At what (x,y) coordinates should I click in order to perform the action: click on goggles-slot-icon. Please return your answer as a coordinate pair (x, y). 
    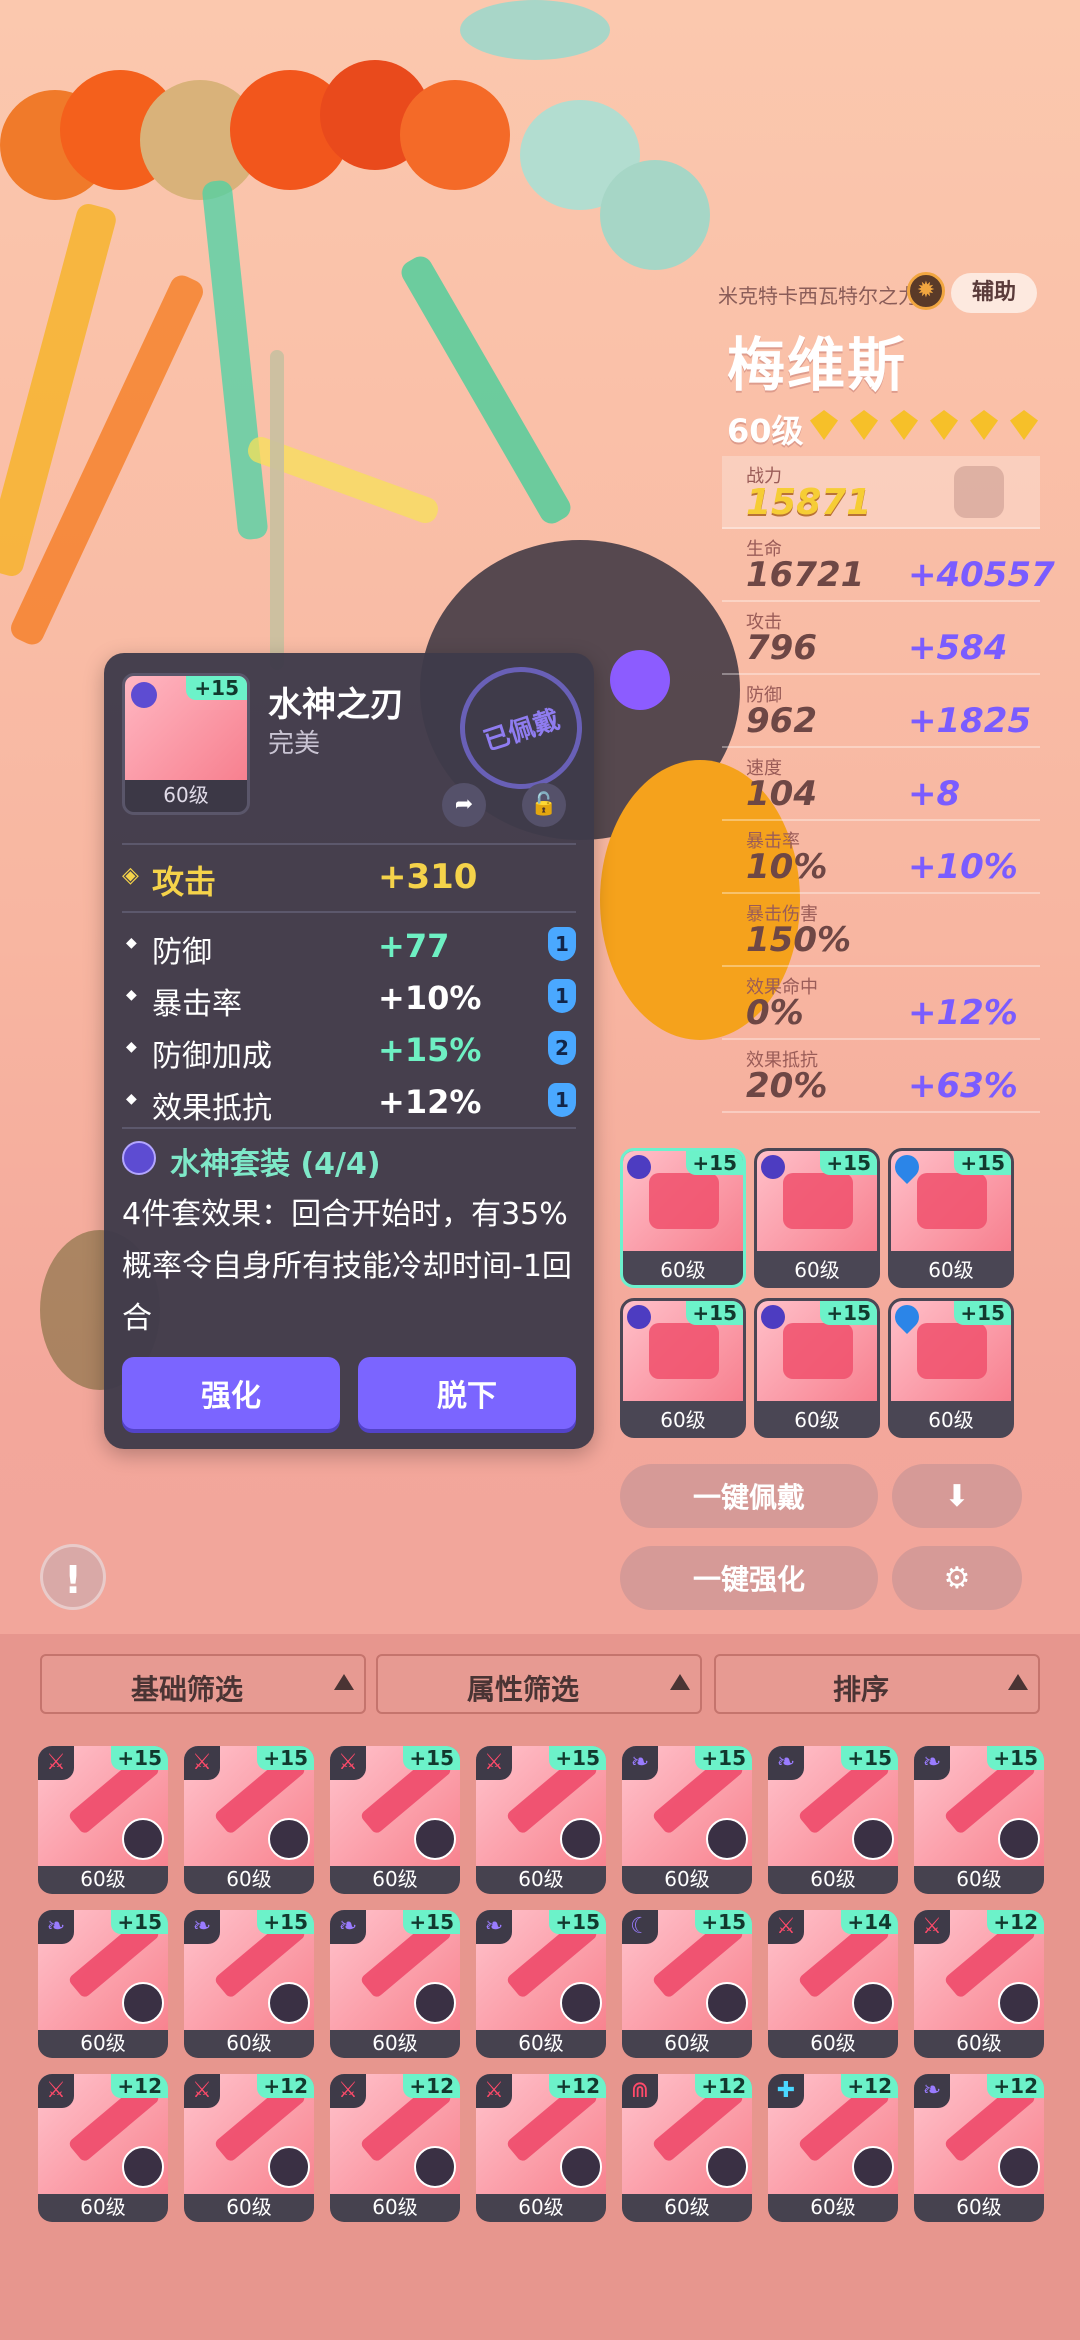
    Looking at the image, I should click on (952, 1201).